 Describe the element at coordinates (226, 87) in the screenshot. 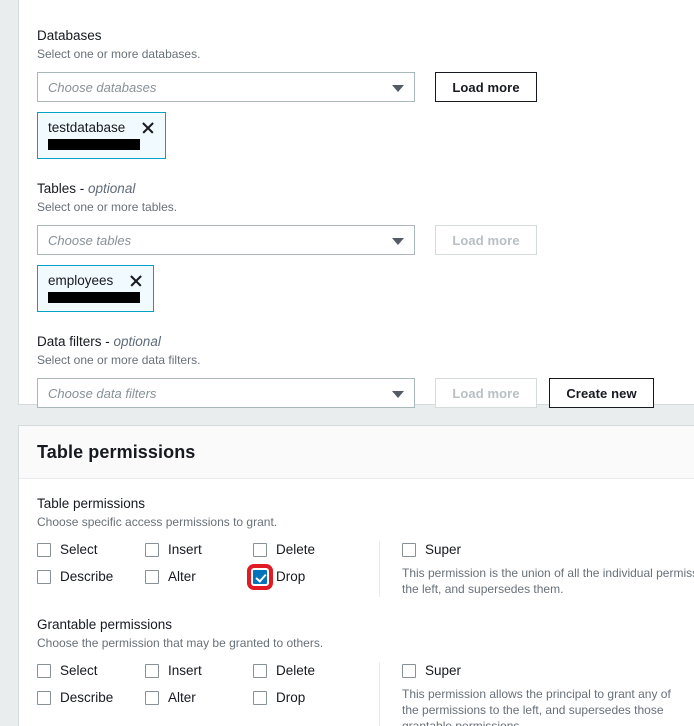

I see `databases-select: Choose databases` at that location.